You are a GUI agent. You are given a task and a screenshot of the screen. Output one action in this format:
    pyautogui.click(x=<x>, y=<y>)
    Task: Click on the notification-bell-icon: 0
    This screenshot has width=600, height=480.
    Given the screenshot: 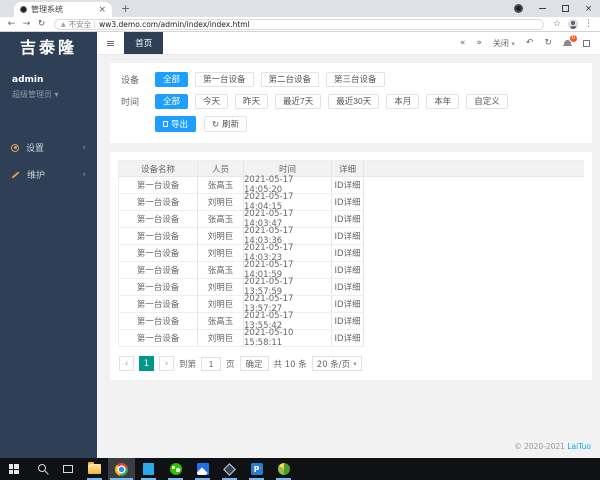 What is the action you would take?
    pyautogui.click(x=570, y=41)
    